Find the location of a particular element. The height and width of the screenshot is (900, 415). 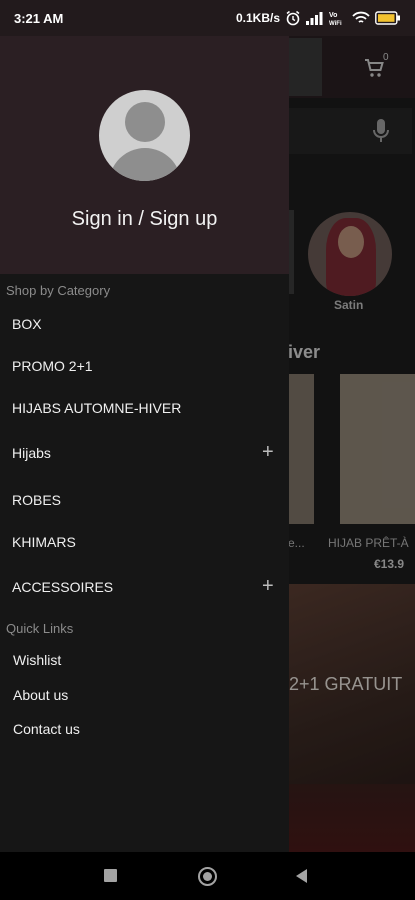

quick-link-wishlist: Wishlist is located at coordinates (144, 660).